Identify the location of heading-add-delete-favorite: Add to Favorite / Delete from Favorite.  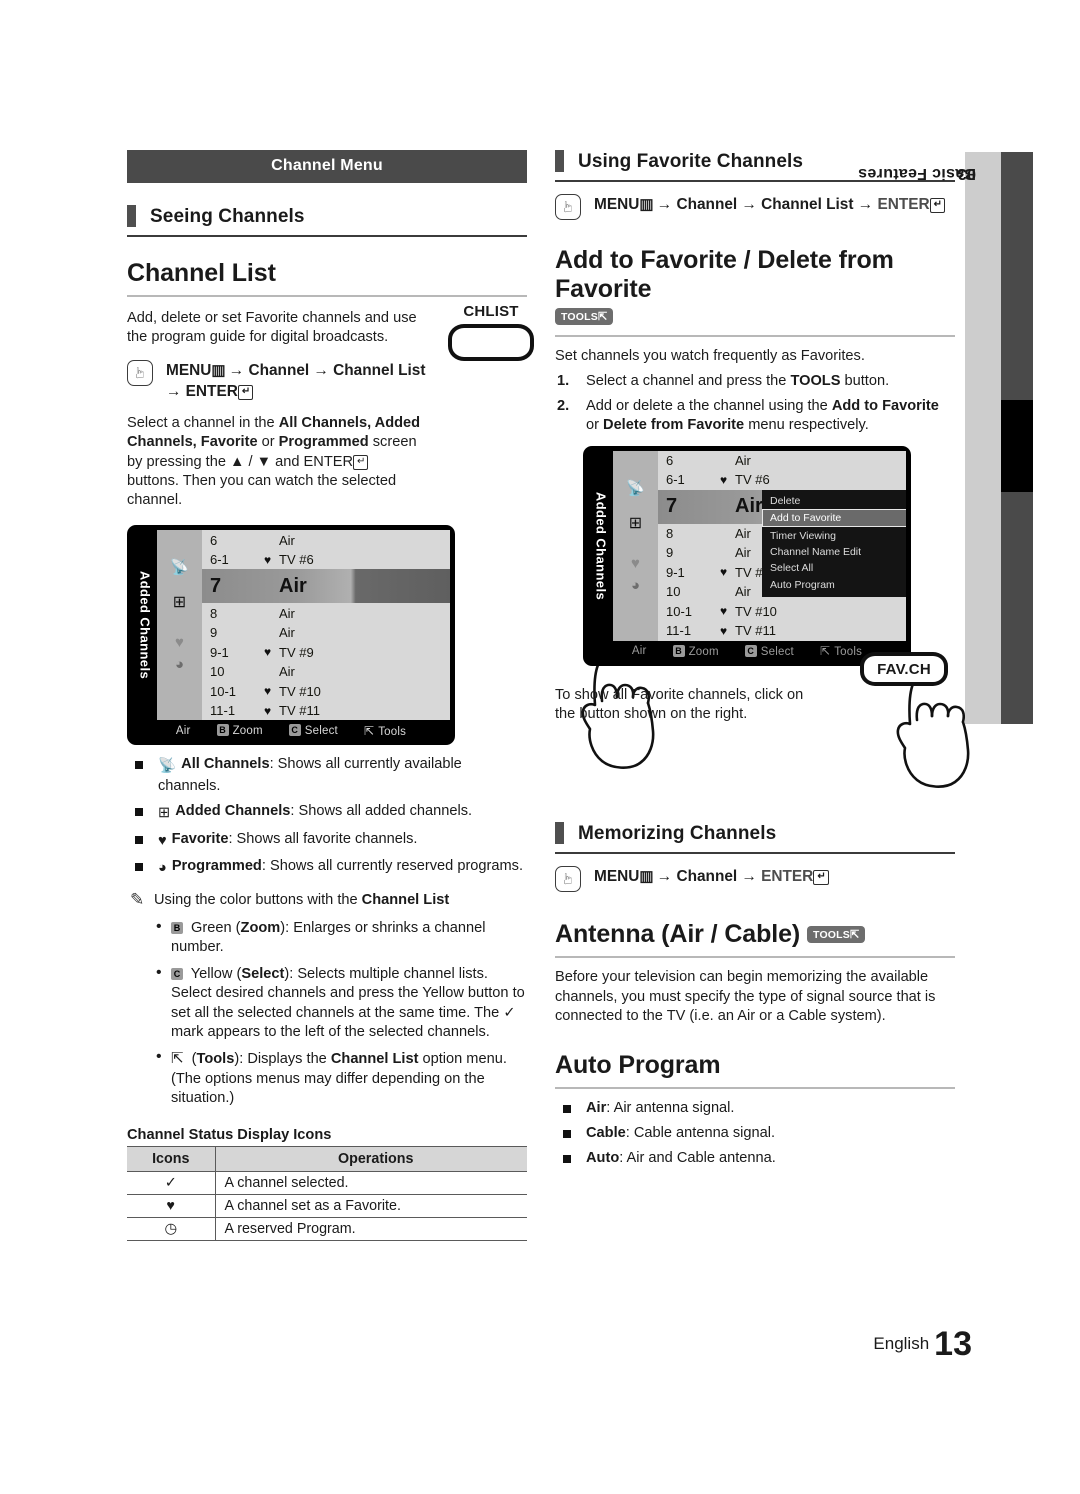
(755, 275).